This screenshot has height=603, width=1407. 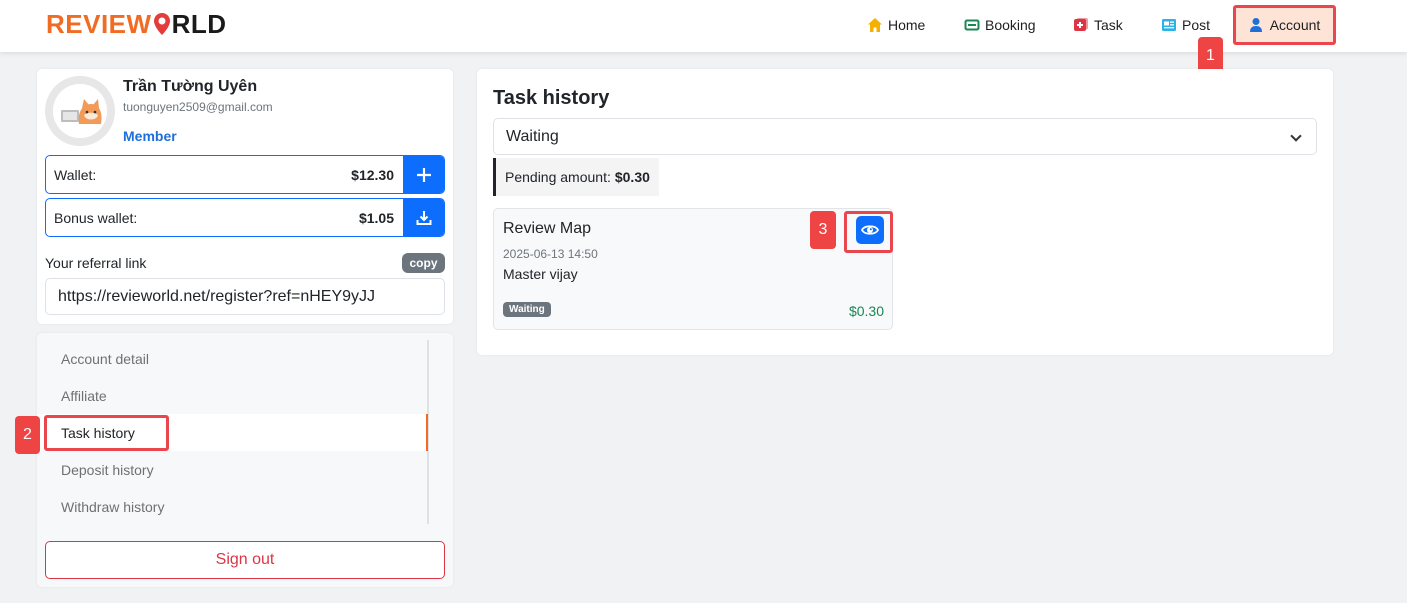 What do you see at coordinates (232, 506) in the screenshot?
I see `menu-item-withdraw-history: Withdraw history` at bounding box center [232, 506].